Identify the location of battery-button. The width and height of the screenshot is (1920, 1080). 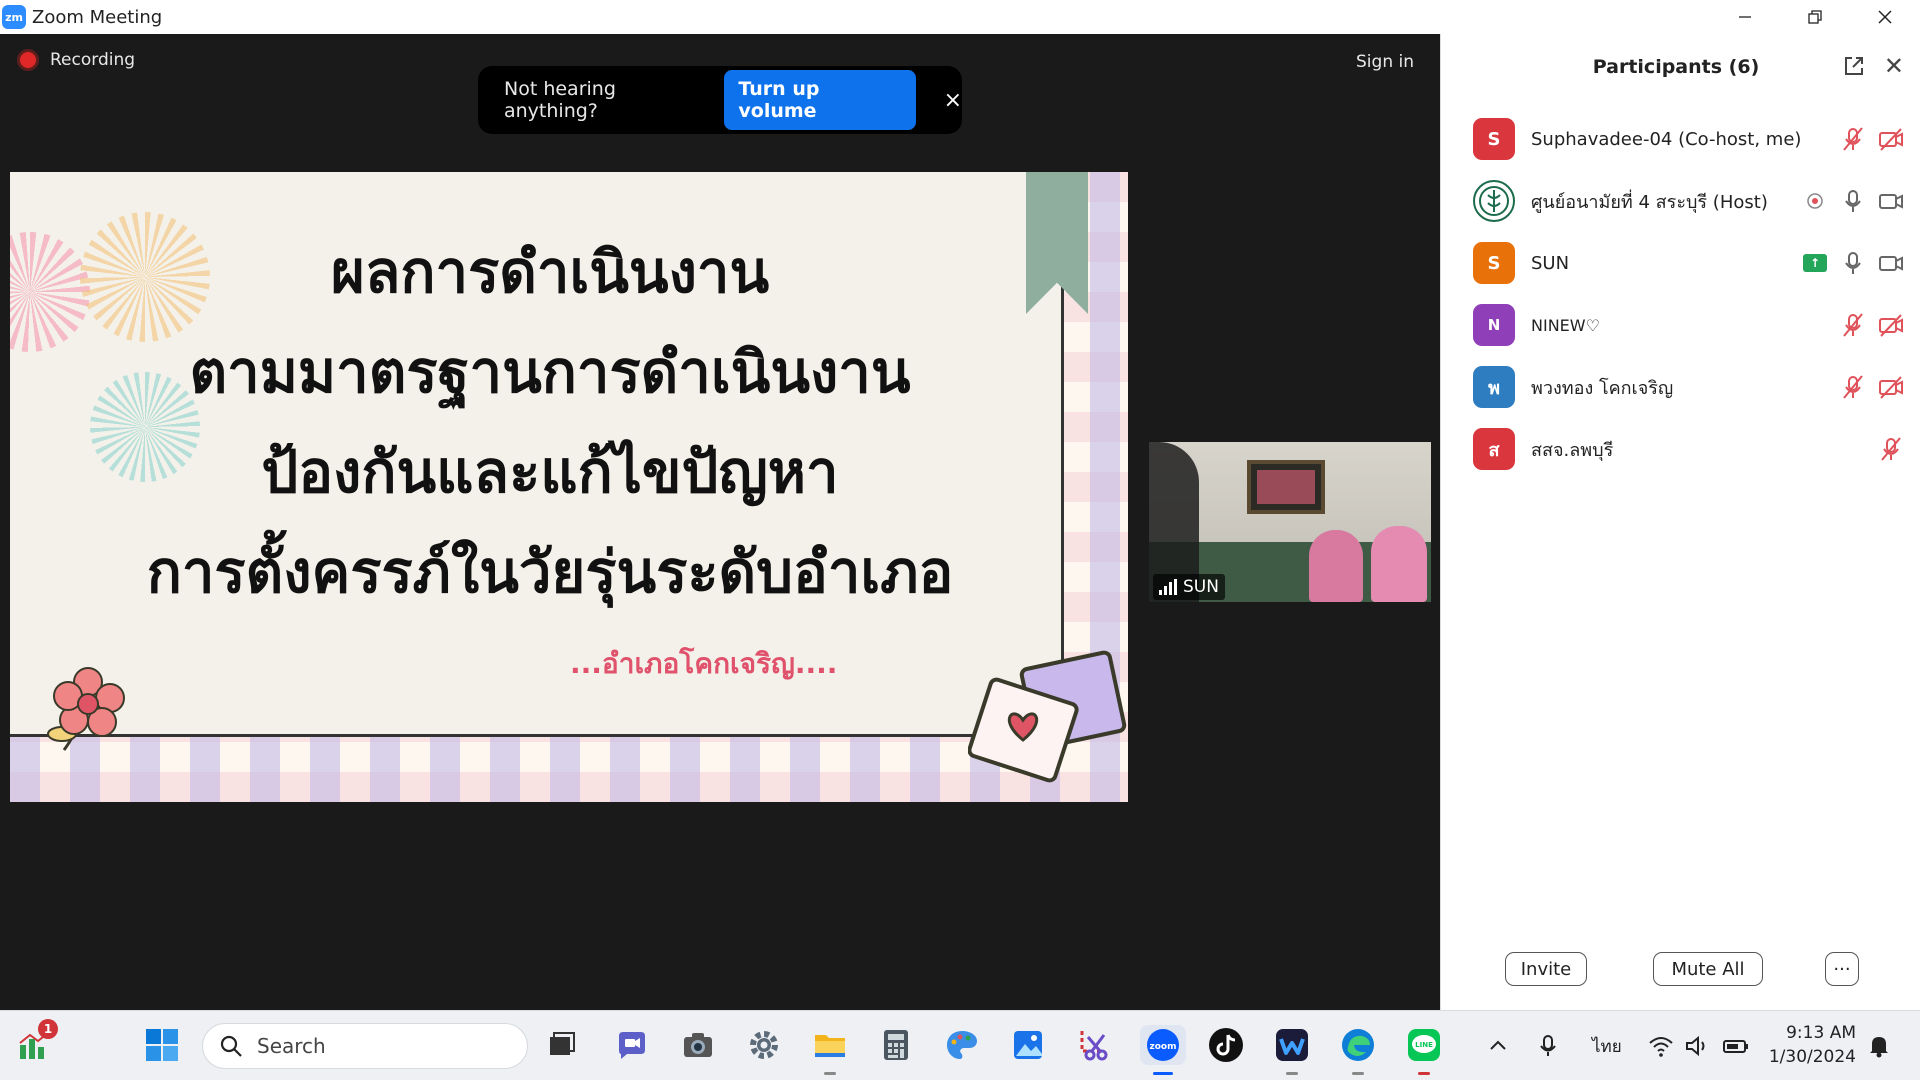
(1736, 1045).